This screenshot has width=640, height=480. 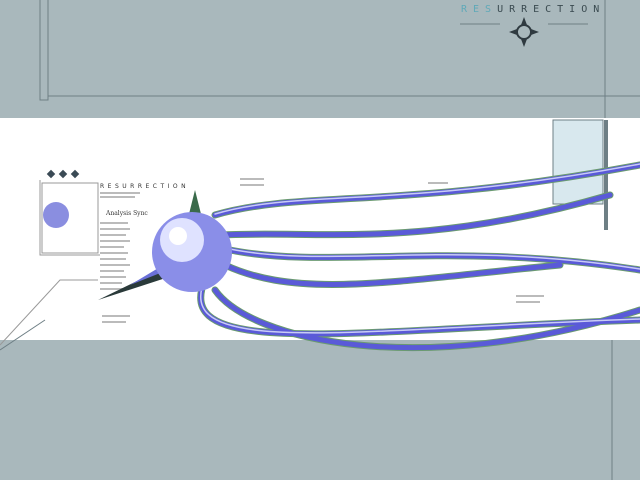 I want to click on thumbnail-sphere, so click(x=56, y=215).